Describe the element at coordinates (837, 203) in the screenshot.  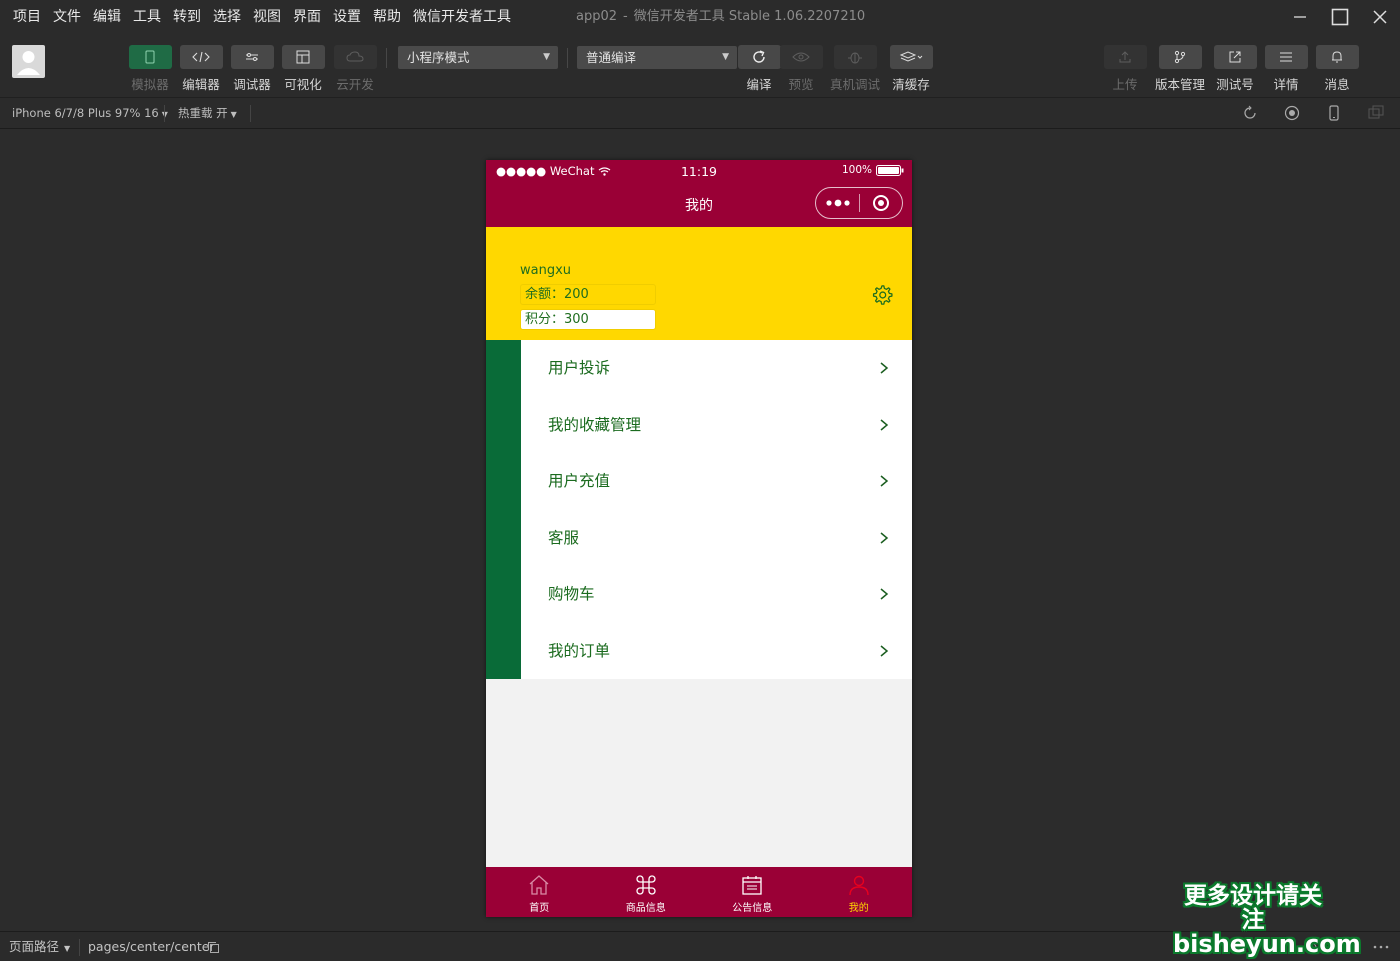
I see `more-dots-icon` at that location.